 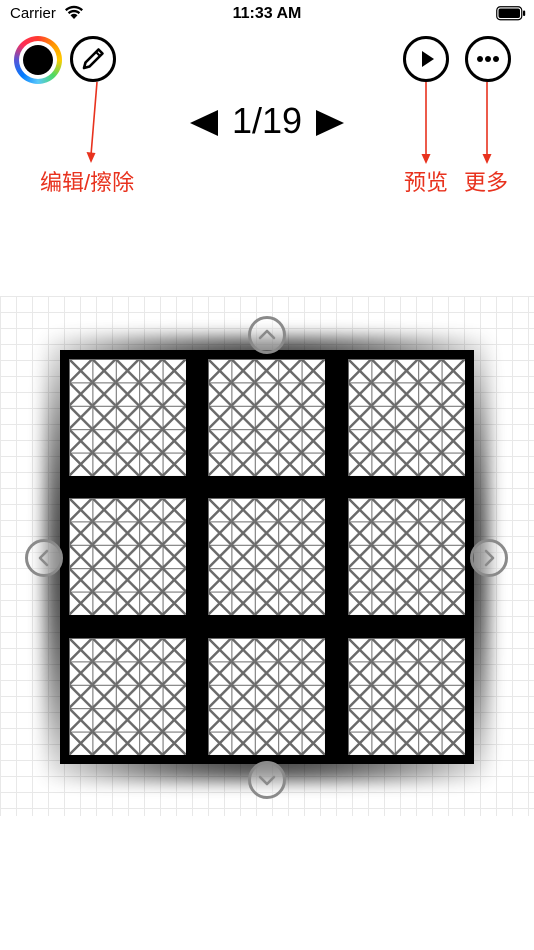 I want to click on preview-button, so click(x=426, y=59).